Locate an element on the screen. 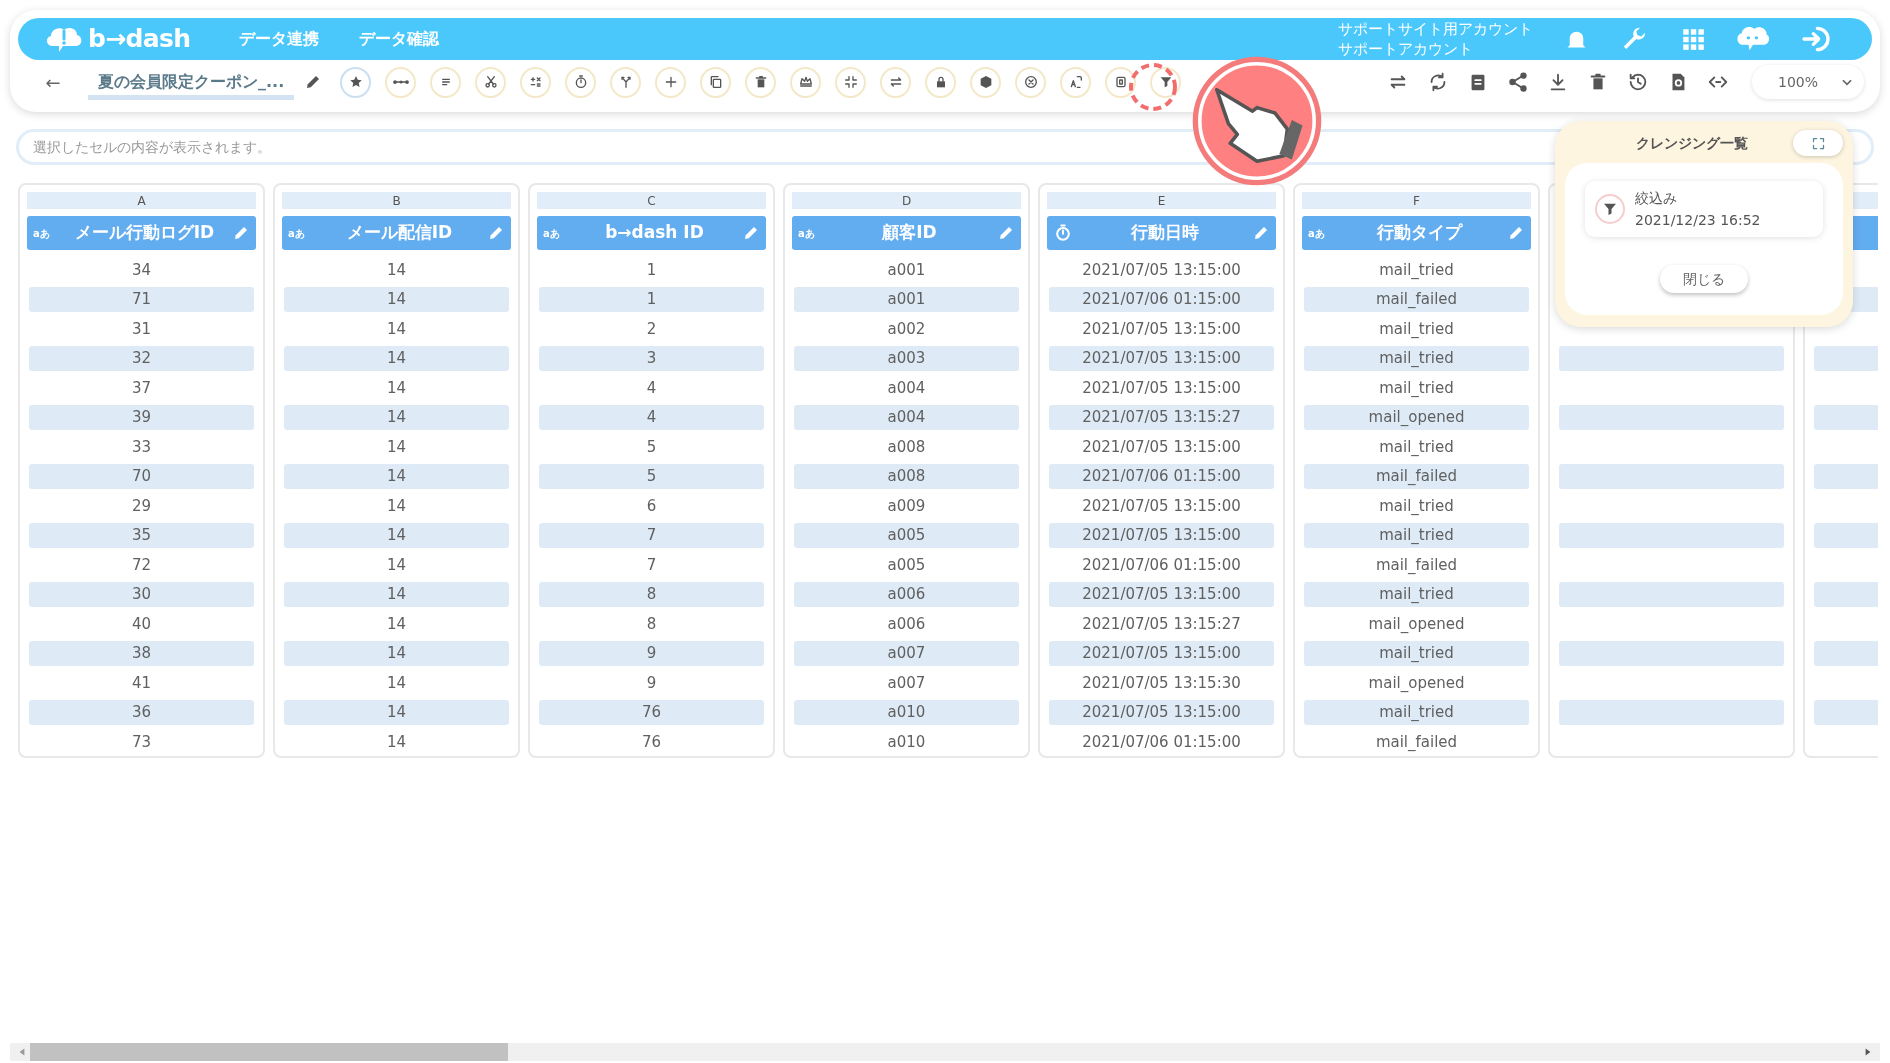 The height and width of the screenshot is (1063, 1890). table-cell: 30 is located at coordinates (141, 594).